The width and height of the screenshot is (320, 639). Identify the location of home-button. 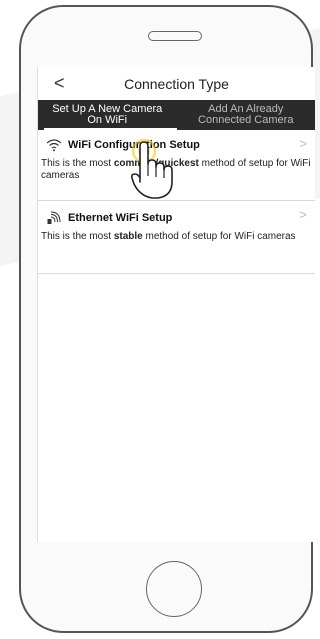
(174, 589).